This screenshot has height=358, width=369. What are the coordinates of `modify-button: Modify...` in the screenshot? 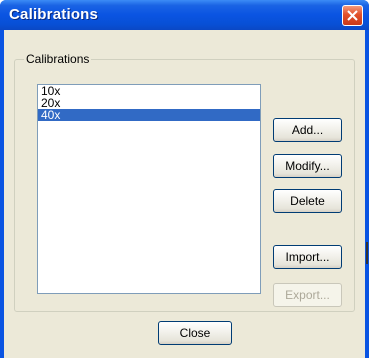 It's located at (307, 166).